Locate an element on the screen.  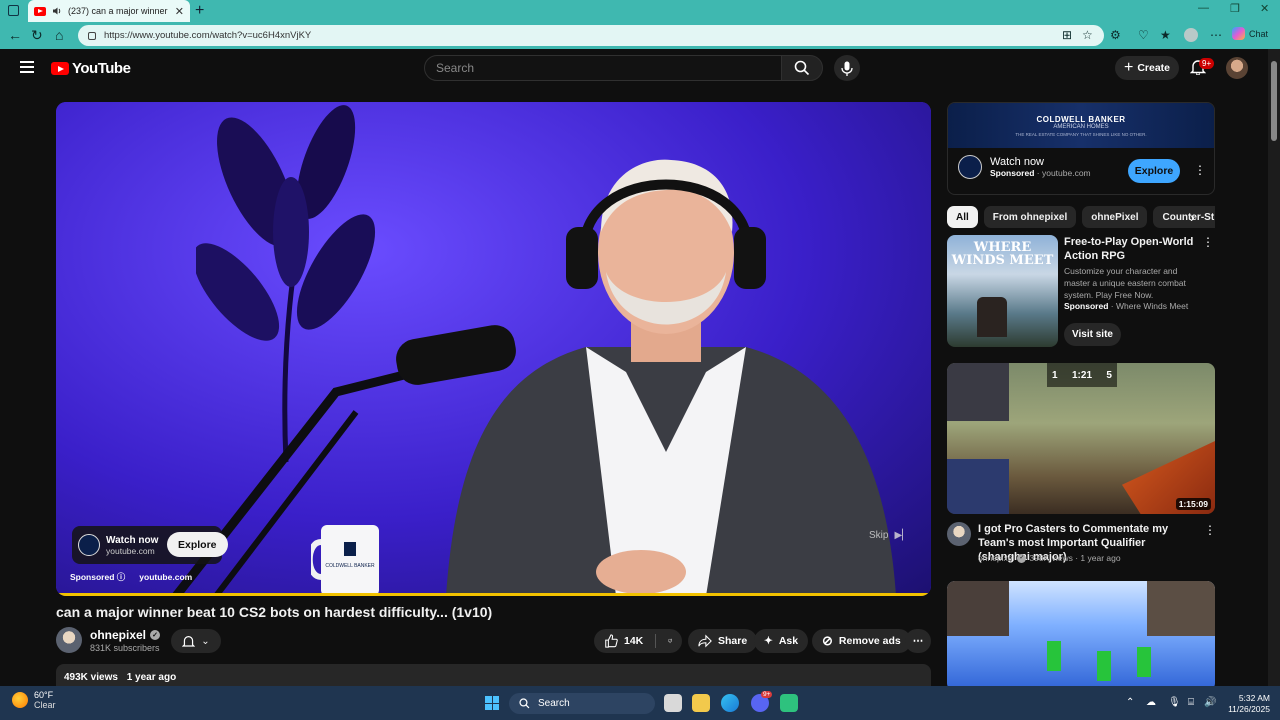
ask-button: ✦ Ask is located at coordinates (781, 641).